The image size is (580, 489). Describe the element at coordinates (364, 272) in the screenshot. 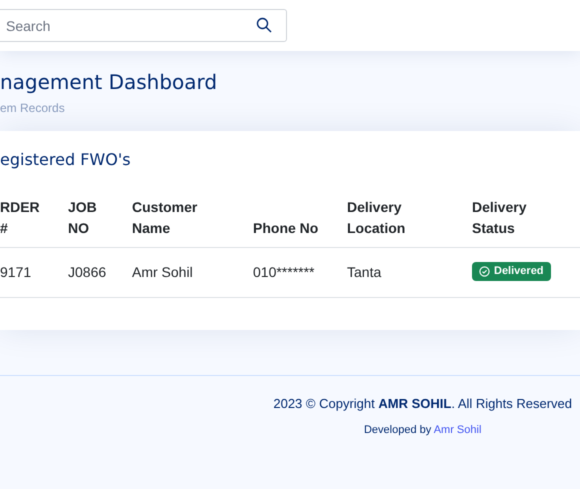

I see `table-cell: Tanta` at that location.